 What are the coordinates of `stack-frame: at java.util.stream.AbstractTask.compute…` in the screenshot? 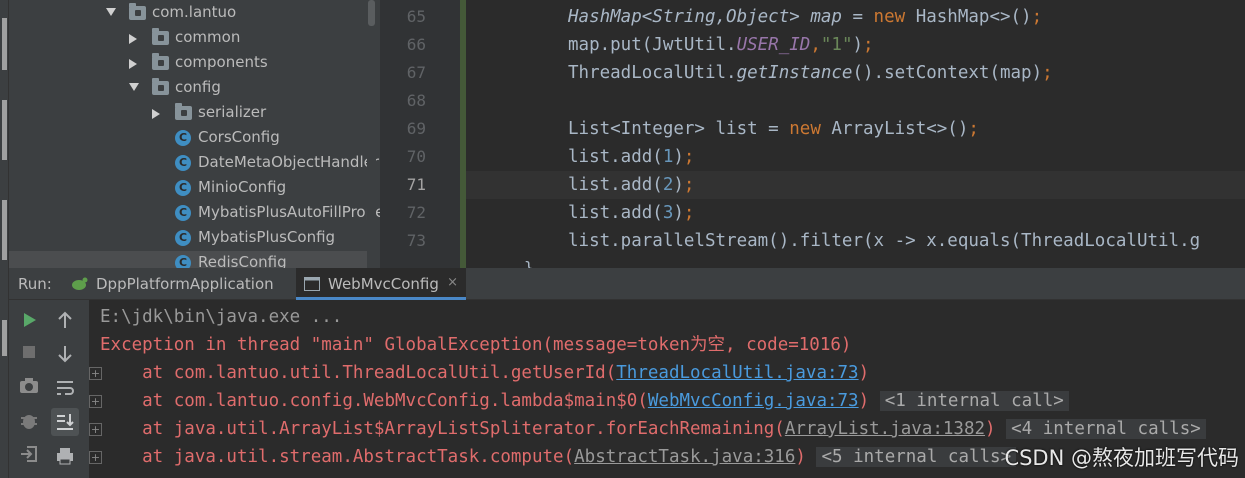 It's located at (558, 457).